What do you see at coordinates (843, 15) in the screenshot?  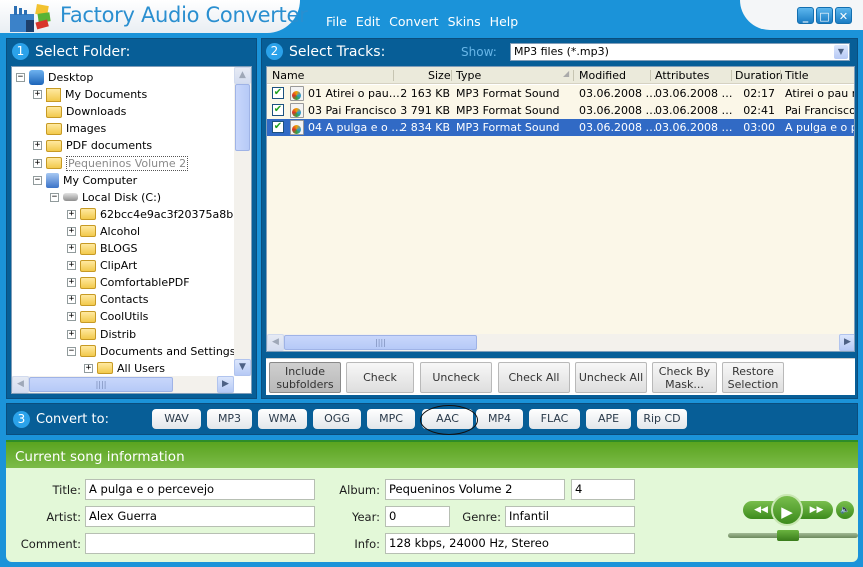 I see `close-button: ✕` at bounding box center [843, 15].